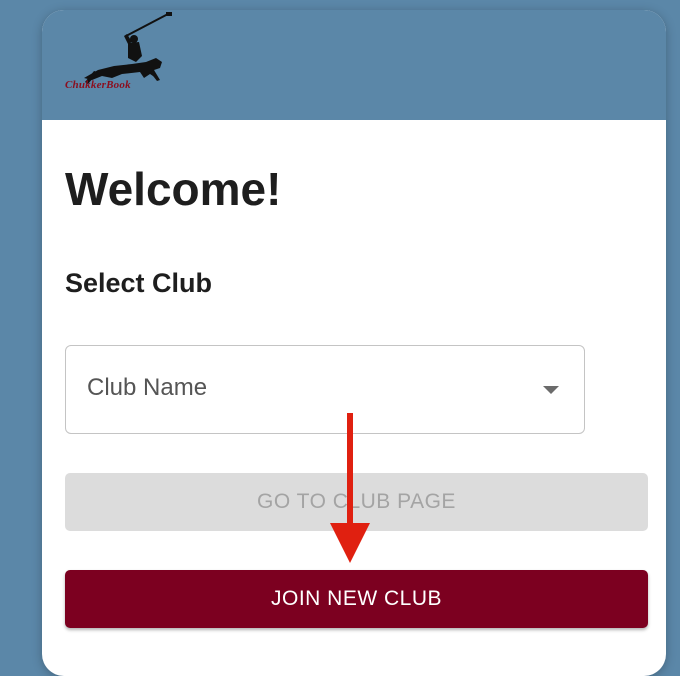 The height and width of the screenshot is (676, 680). What do you see at coordinates (325, 389) in the screenshot?
I see `club-name-select: Club Name` at bounding box center [325, 389].